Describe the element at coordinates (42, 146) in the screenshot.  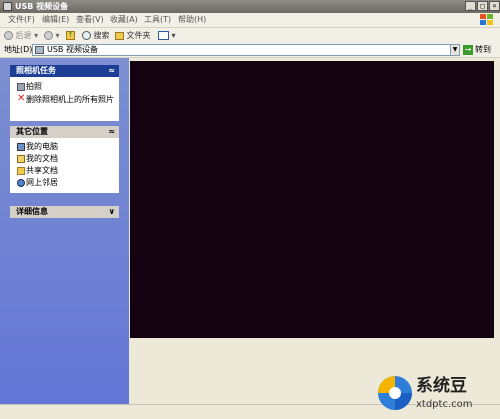
I see `place-my-computer-label: 我的电脑` at that location.